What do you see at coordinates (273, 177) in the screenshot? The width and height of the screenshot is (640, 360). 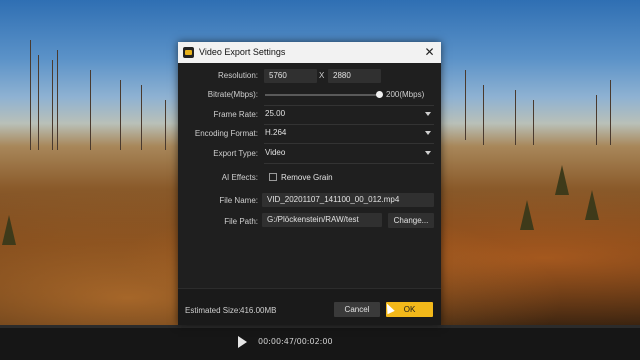 I see `remove-grain-checkbox` at bounding box center [273, 177].